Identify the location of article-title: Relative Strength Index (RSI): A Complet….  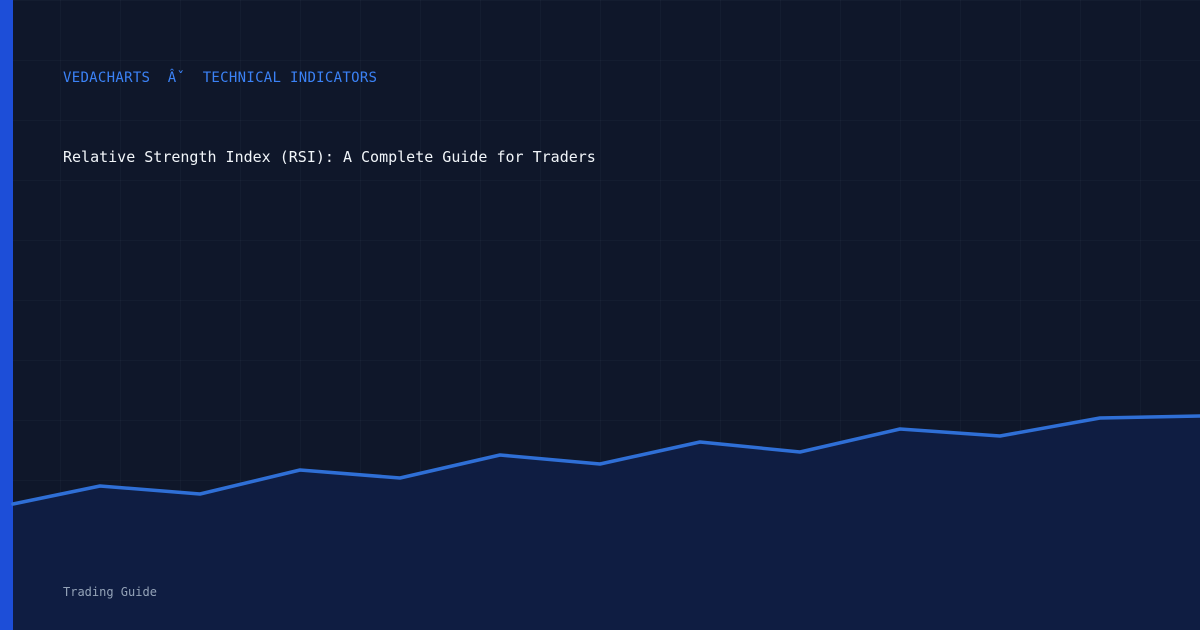
(329, 157).